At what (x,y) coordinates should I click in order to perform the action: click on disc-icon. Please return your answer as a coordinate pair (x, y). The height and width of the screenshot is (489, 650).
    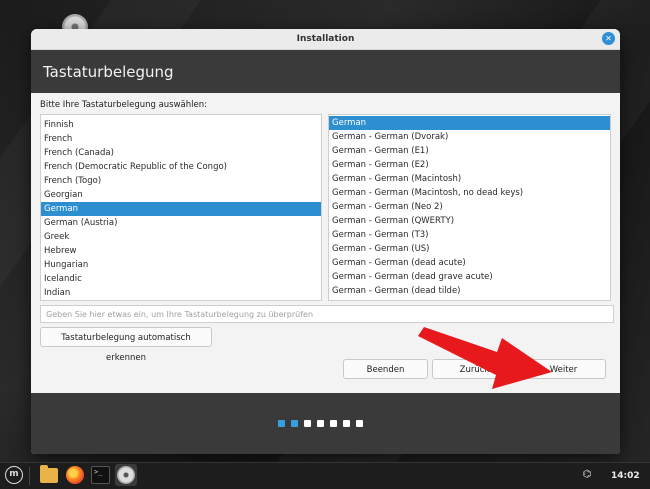
    Looking at the image, I should click on (126, 475).